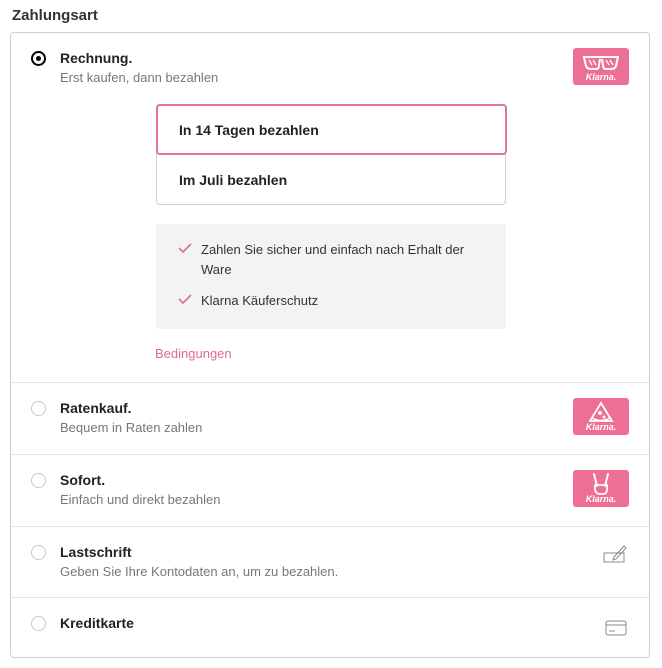  I want to click on option-title-lastschrift: Lastschrift, so click(96, 552).